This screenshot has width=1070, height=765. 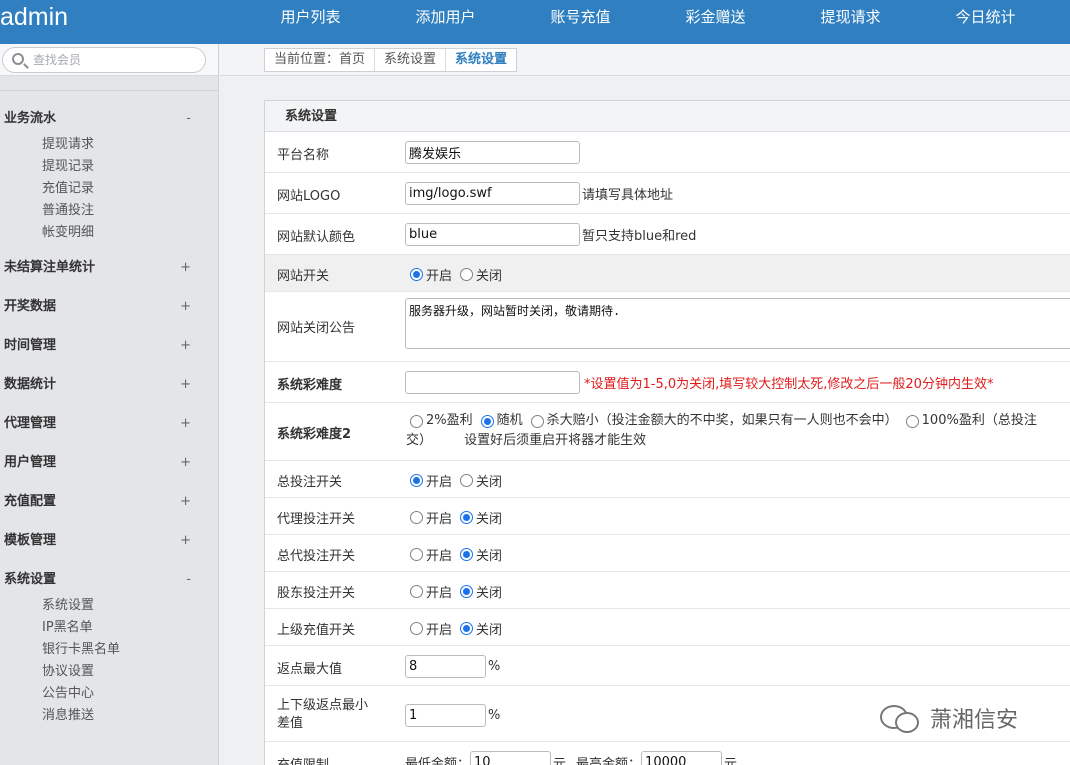 What do you see at coordinates (492, 234) in the screenshot?
I see `color-input` at bounding box center [492, 234].